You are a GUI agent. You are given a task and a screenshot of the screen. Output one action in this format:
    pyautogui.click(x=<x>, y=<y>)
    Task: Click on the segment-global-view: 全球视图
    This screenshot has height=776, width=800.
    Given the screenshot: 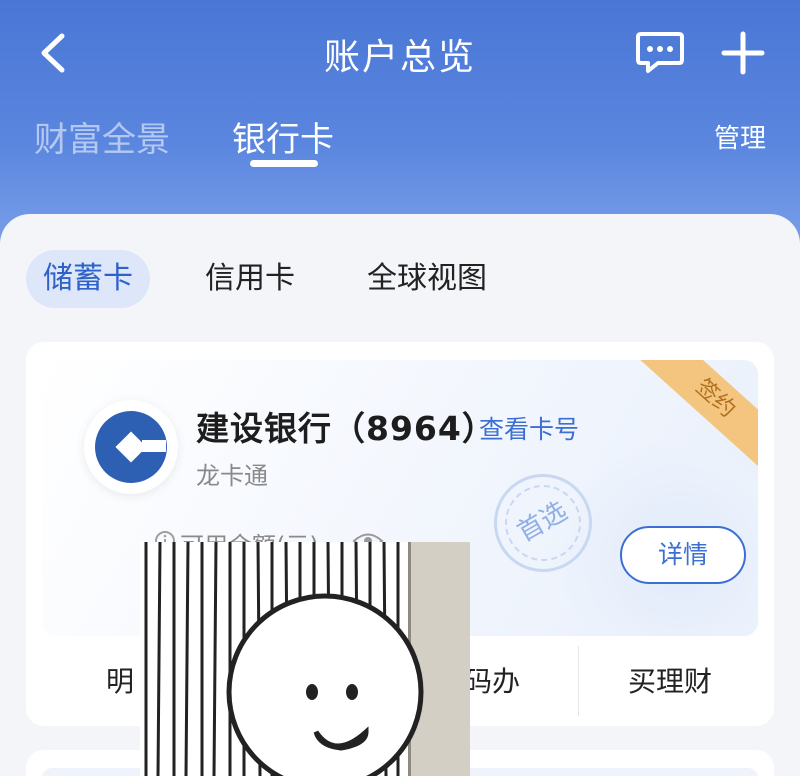 What is the action you would take?
    pyautogui.click(x=427, y=279)
    